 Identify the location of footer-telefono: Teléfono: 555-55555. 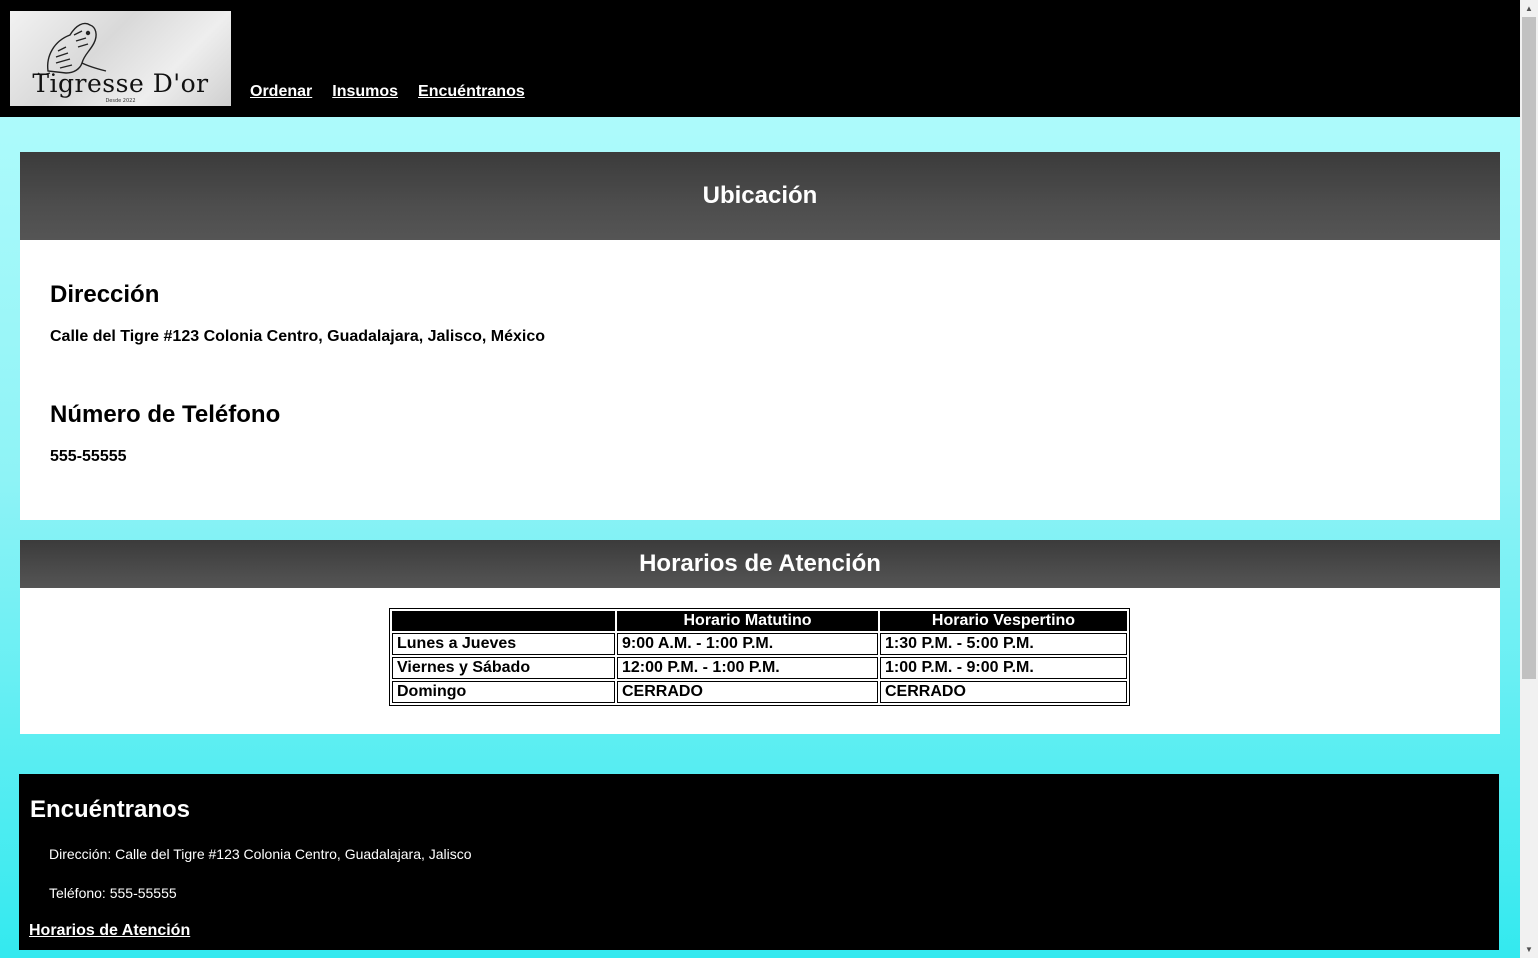
(113, 893).